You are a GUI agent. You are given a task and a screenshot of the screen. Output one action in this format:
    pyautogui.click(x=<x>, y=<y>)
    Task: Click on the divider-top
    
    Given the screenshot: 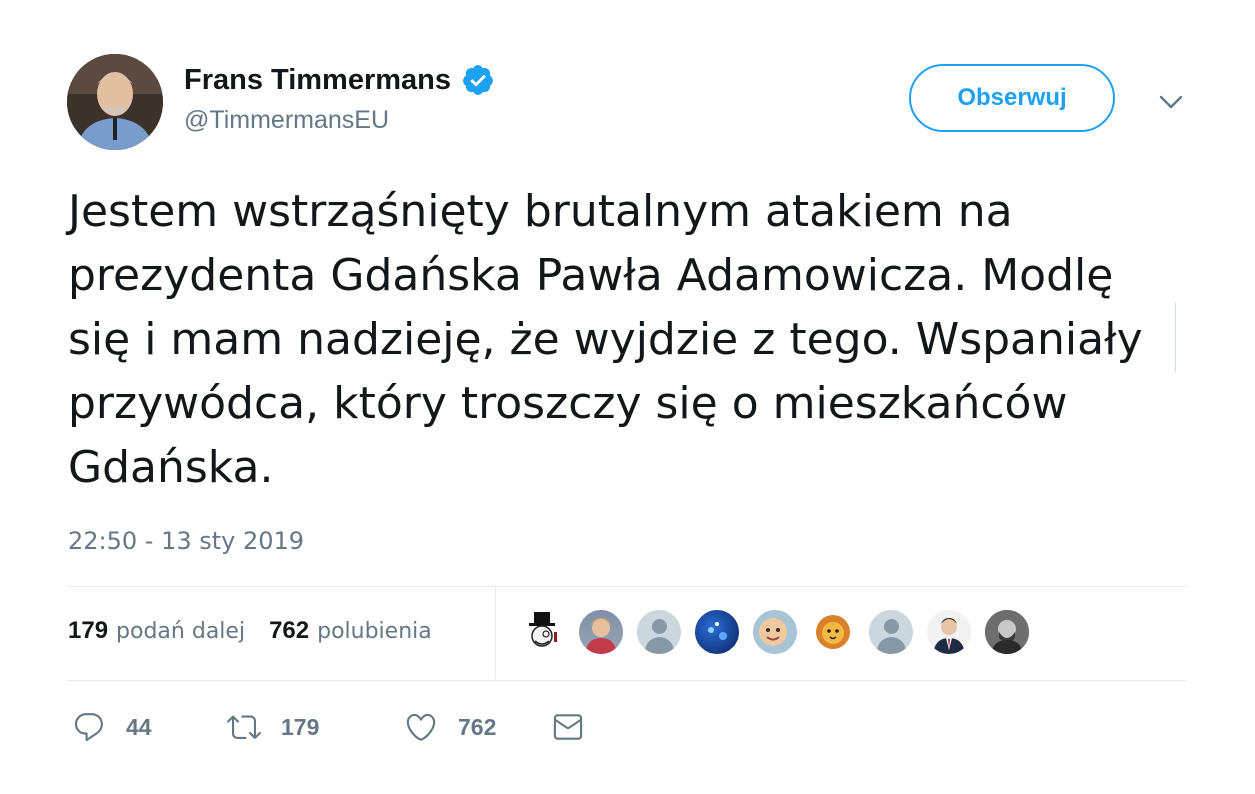 What is the action you would take?
    pyautogui.click(x=627, y=586)
    